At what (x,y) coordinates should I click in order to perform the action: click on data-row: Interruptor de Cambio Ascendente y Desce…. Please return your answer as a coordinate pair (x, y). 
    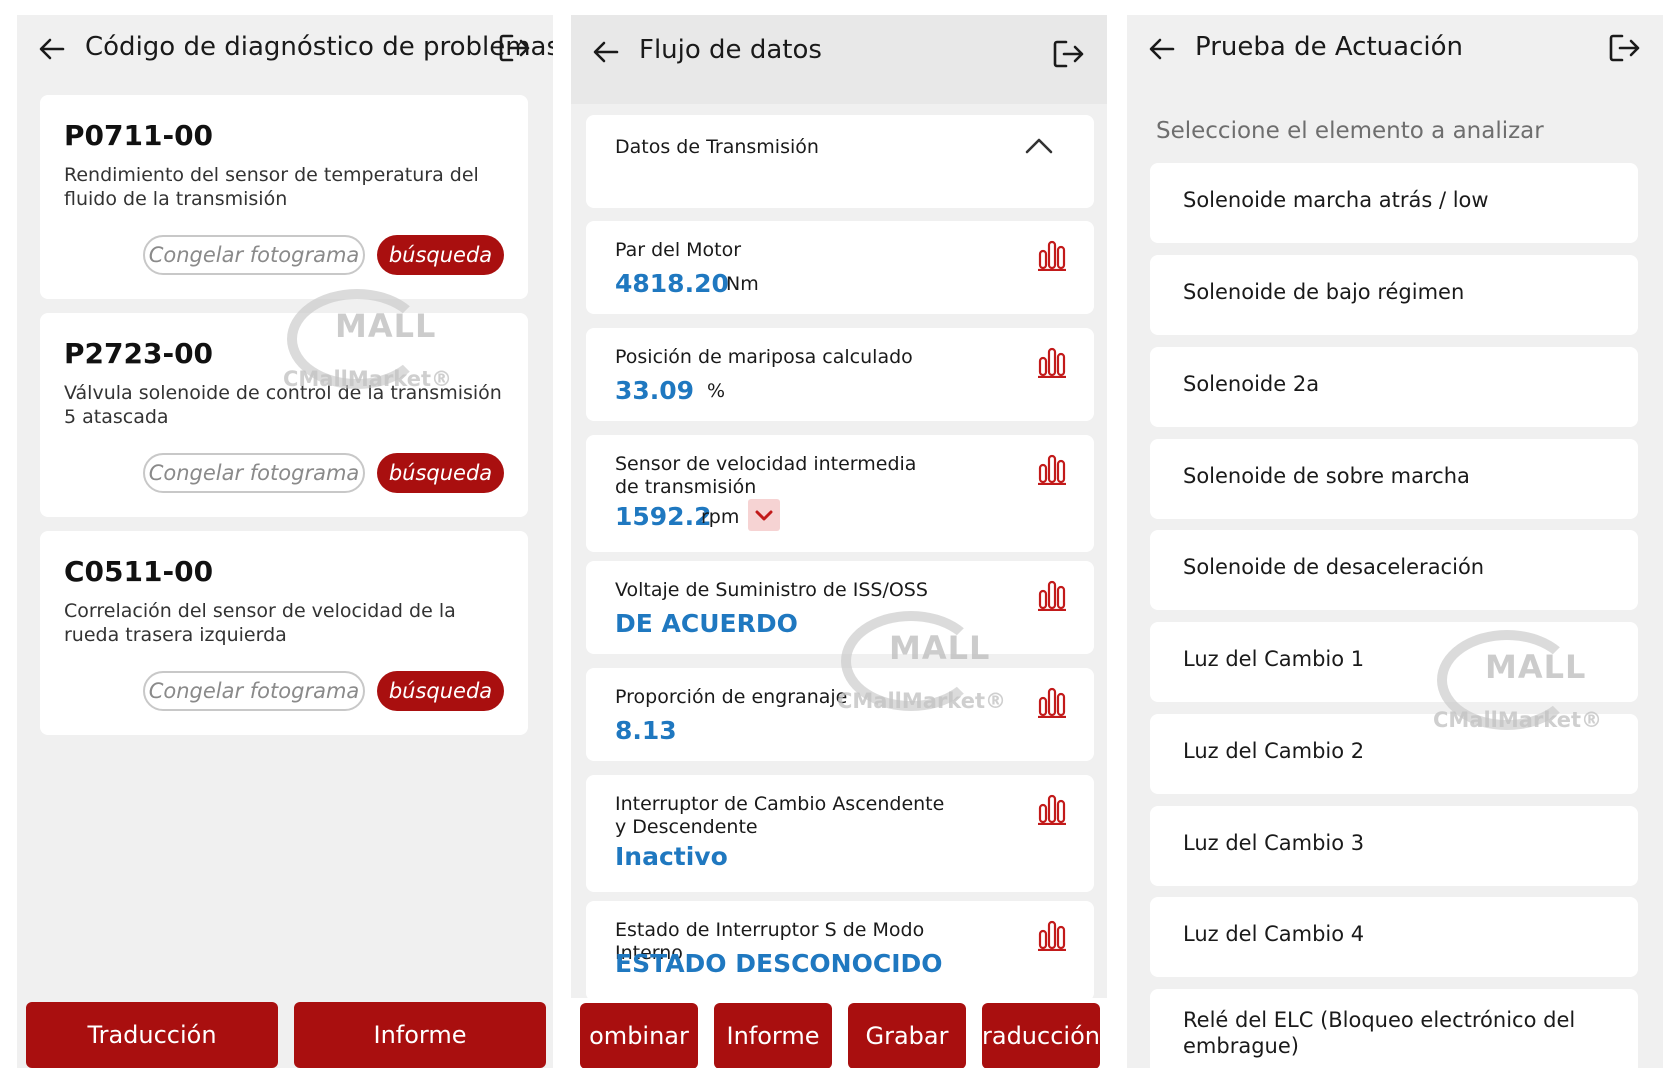
    Looking at the image, I should click on (840, 833).